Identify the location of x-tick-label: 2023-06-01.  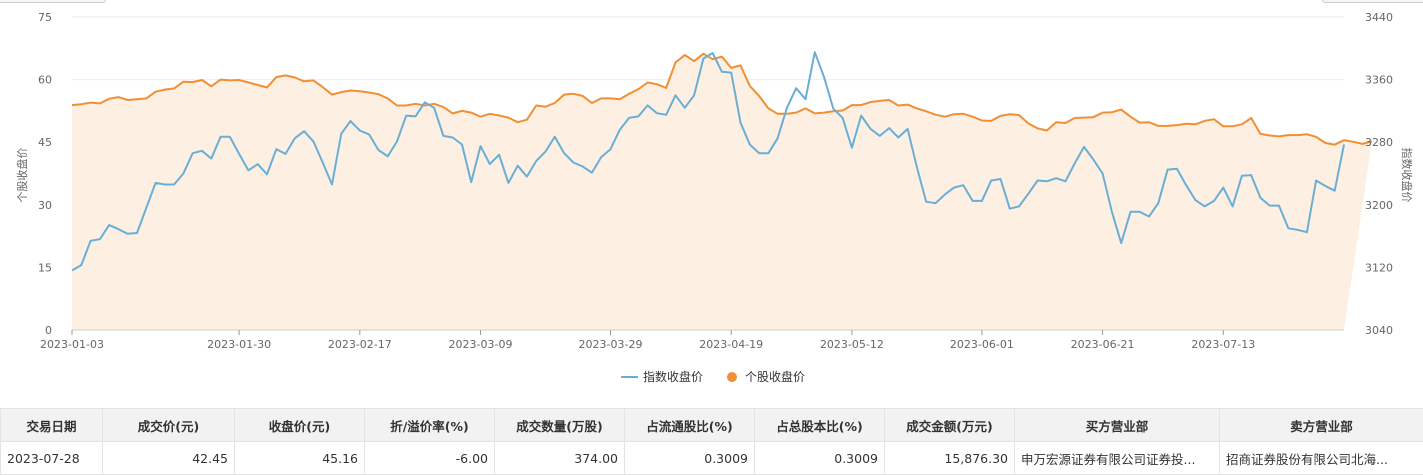
(982, 344).